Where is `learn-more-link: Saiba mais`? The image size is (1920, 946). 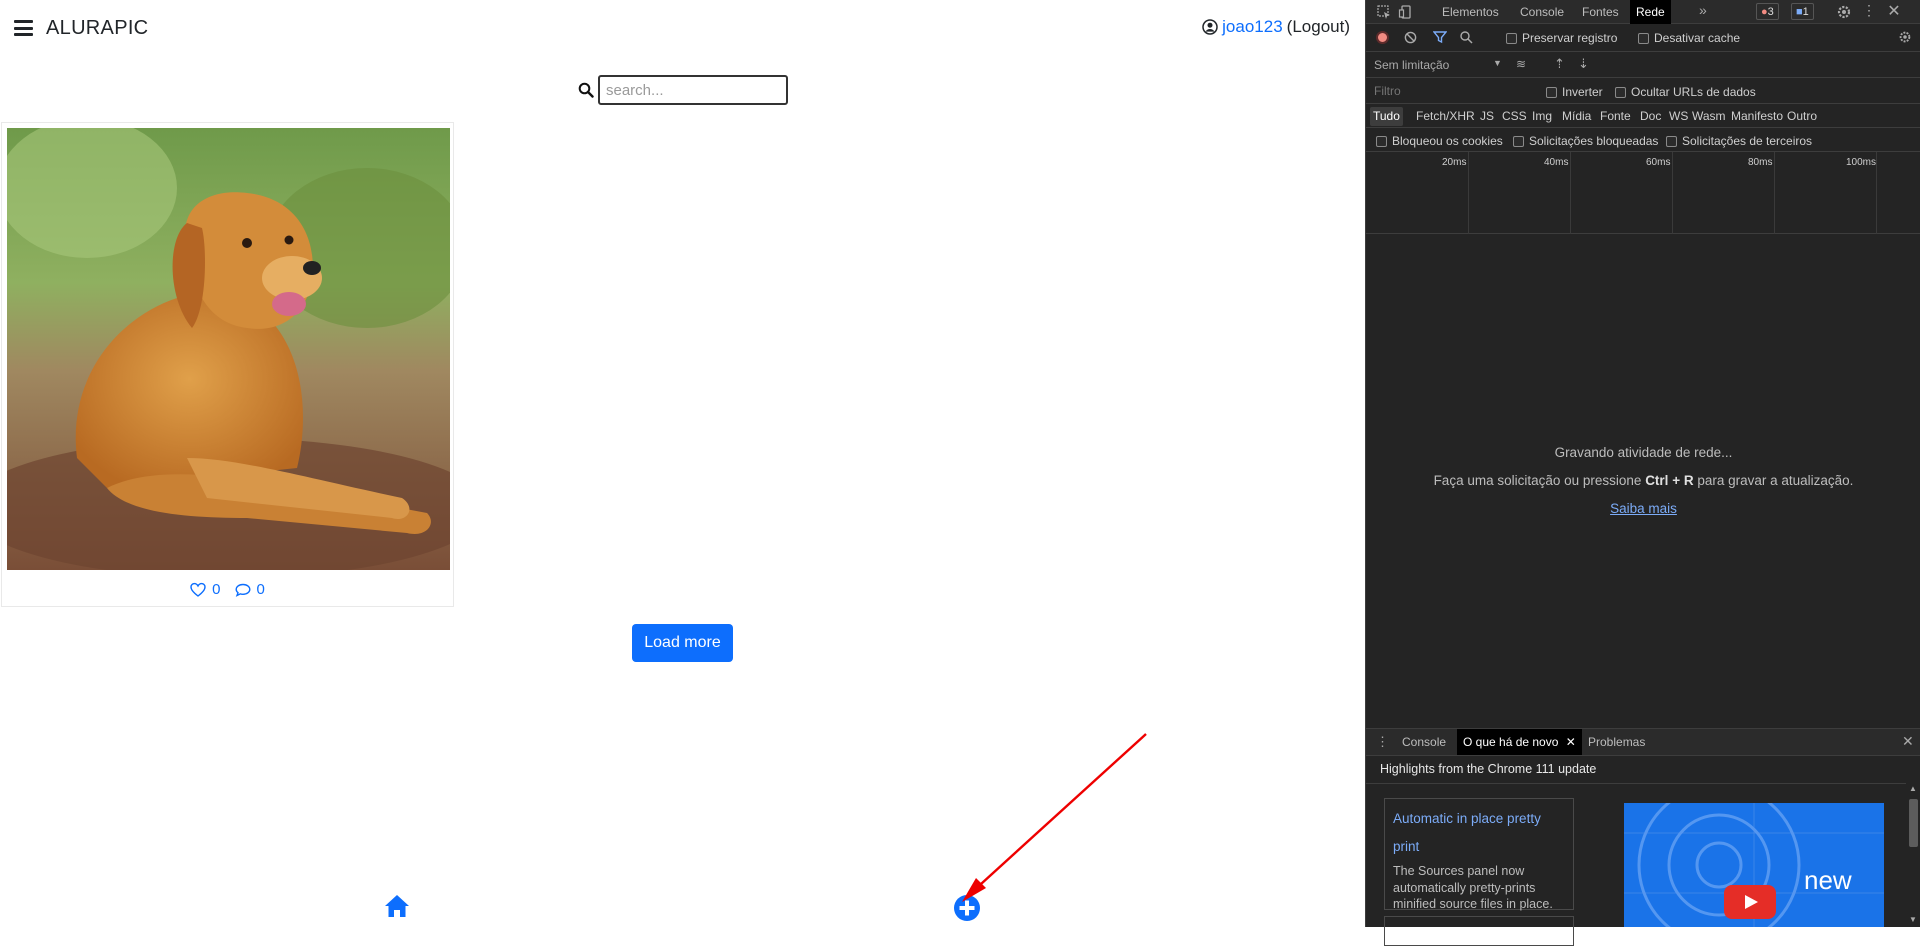 learn-more-link: Saiba mais is located at coordinates (1643, 508).